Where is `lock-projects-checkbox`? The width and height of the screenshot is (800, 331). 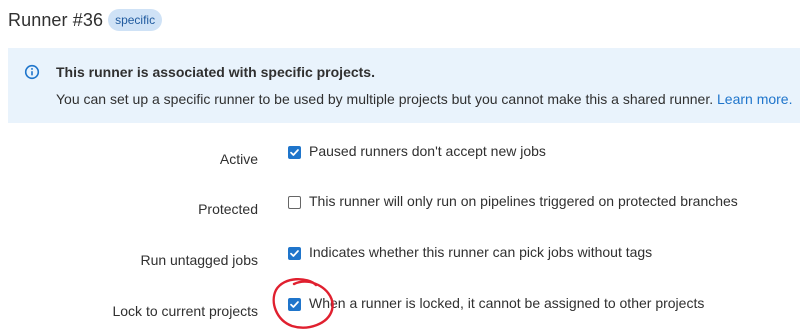
lock-projects-checkbox is located at coordinates (294, 304).